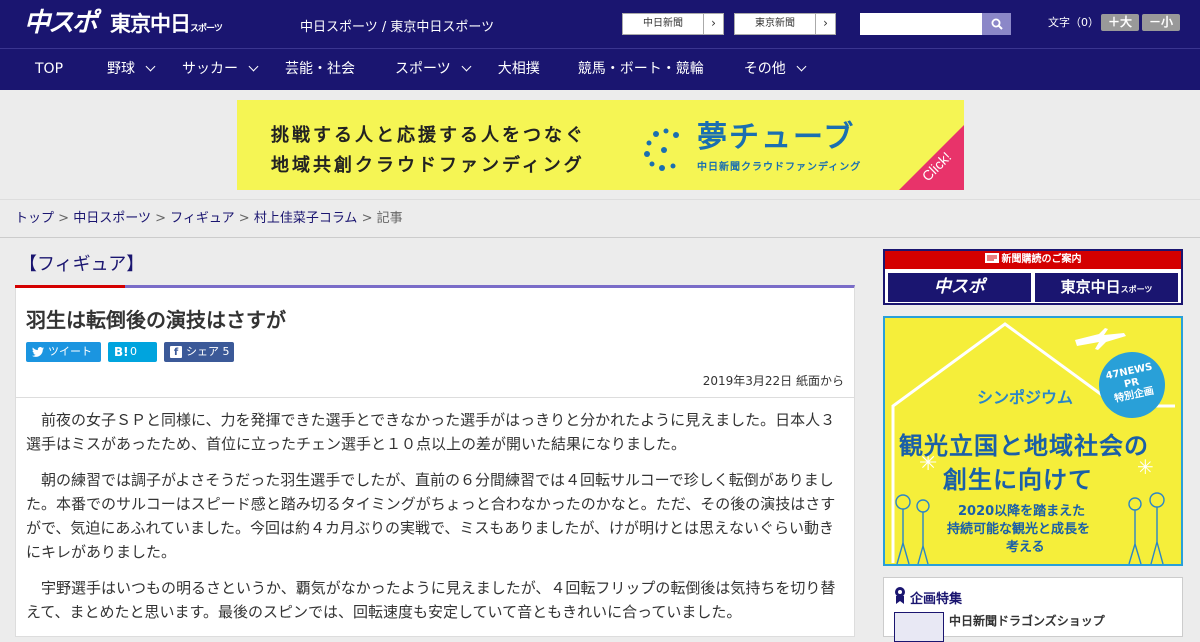 Image resolution: width=1200 pixels, height=642 pixels. Describe the element at coordinates (661, 149) in the screenshot. I see `dots-logo-icon` at that location.